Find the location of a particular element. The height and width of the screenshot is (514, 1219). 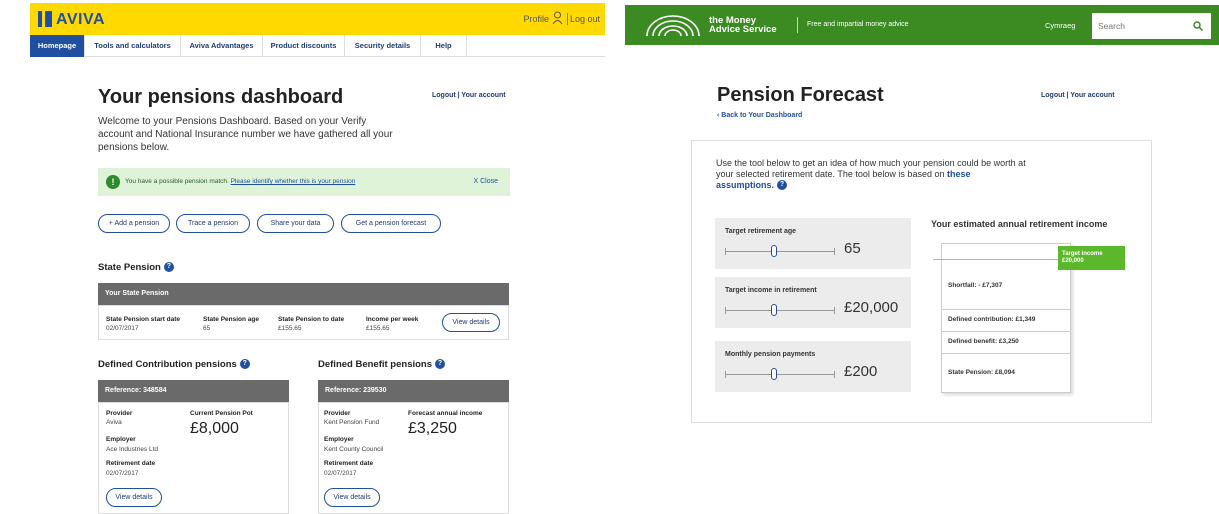

user-icon is located at coordinates (557, 18).